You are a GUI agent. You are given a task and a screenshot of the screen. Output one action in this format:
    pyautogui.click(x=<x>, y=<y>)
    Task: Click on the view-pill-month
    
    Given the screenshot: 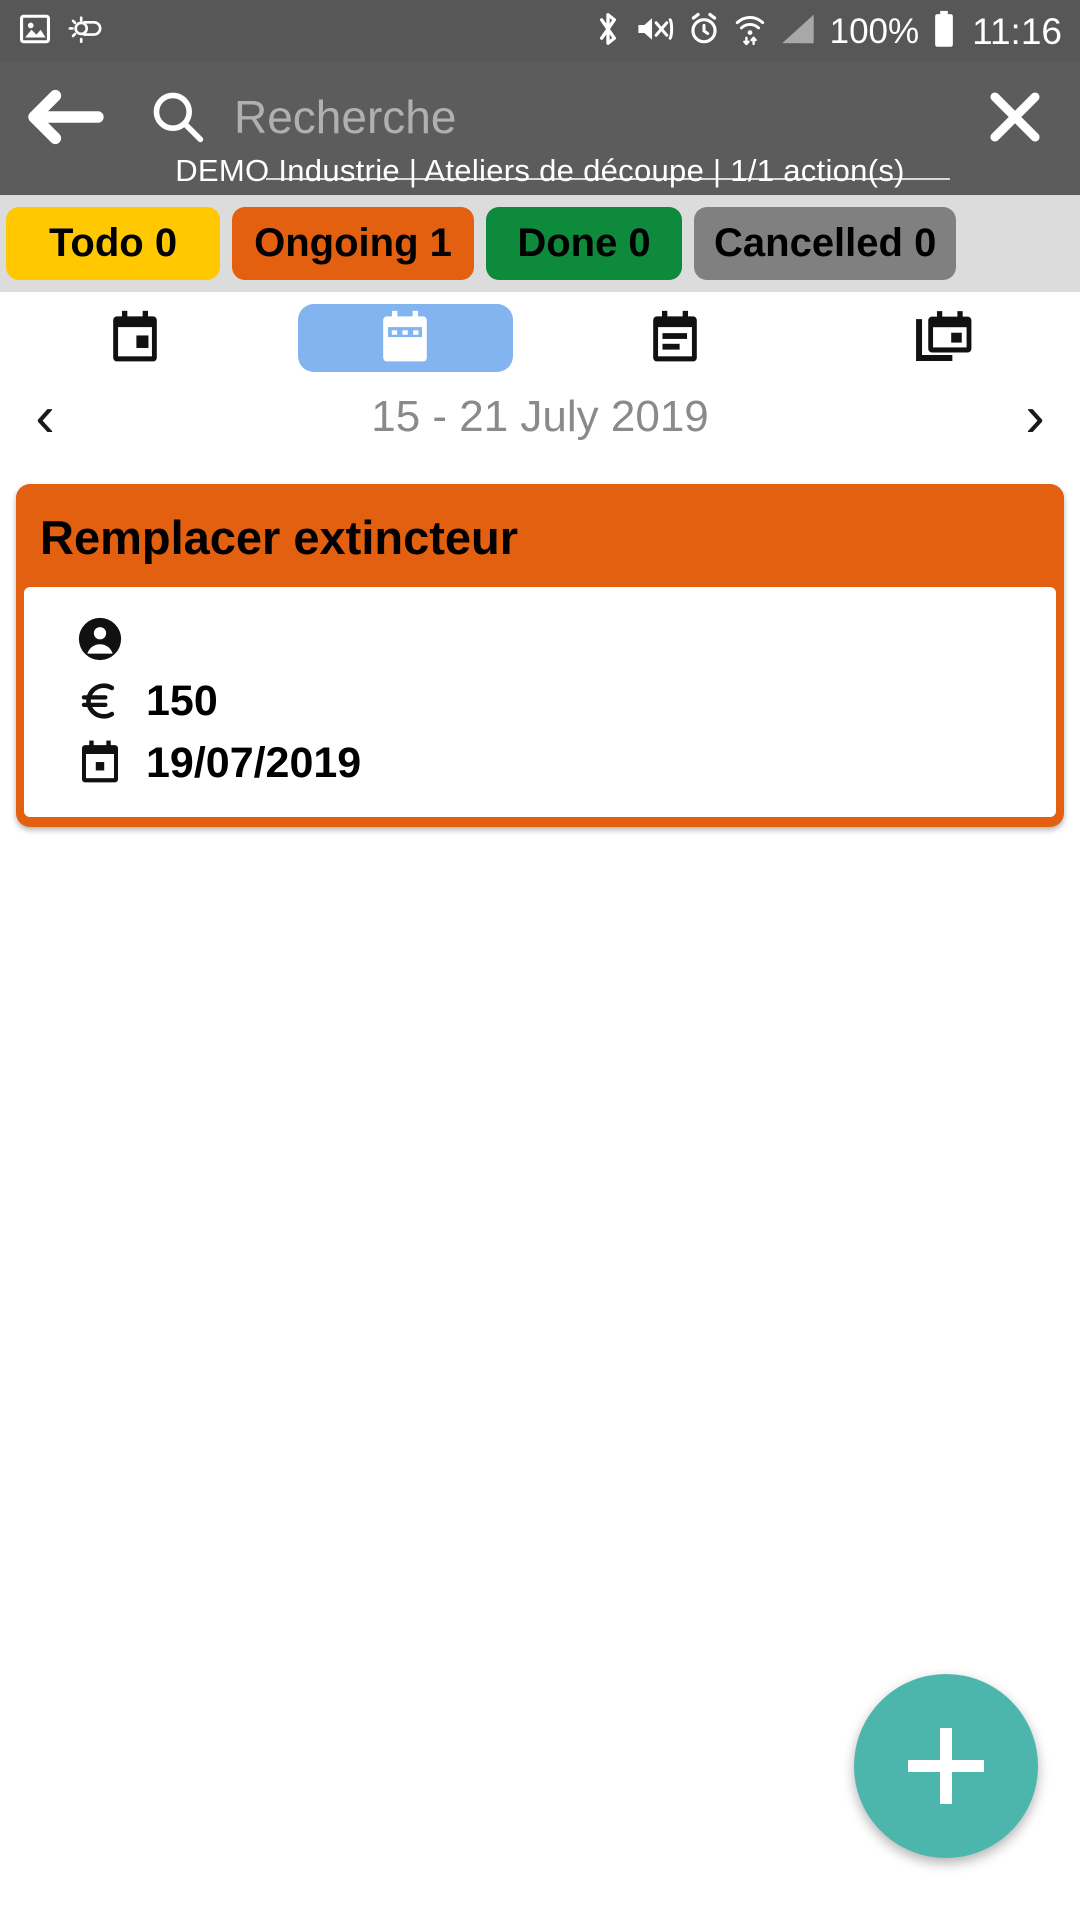 What is the action you would take?
    pyautogui.click(x=675, y=338)
    